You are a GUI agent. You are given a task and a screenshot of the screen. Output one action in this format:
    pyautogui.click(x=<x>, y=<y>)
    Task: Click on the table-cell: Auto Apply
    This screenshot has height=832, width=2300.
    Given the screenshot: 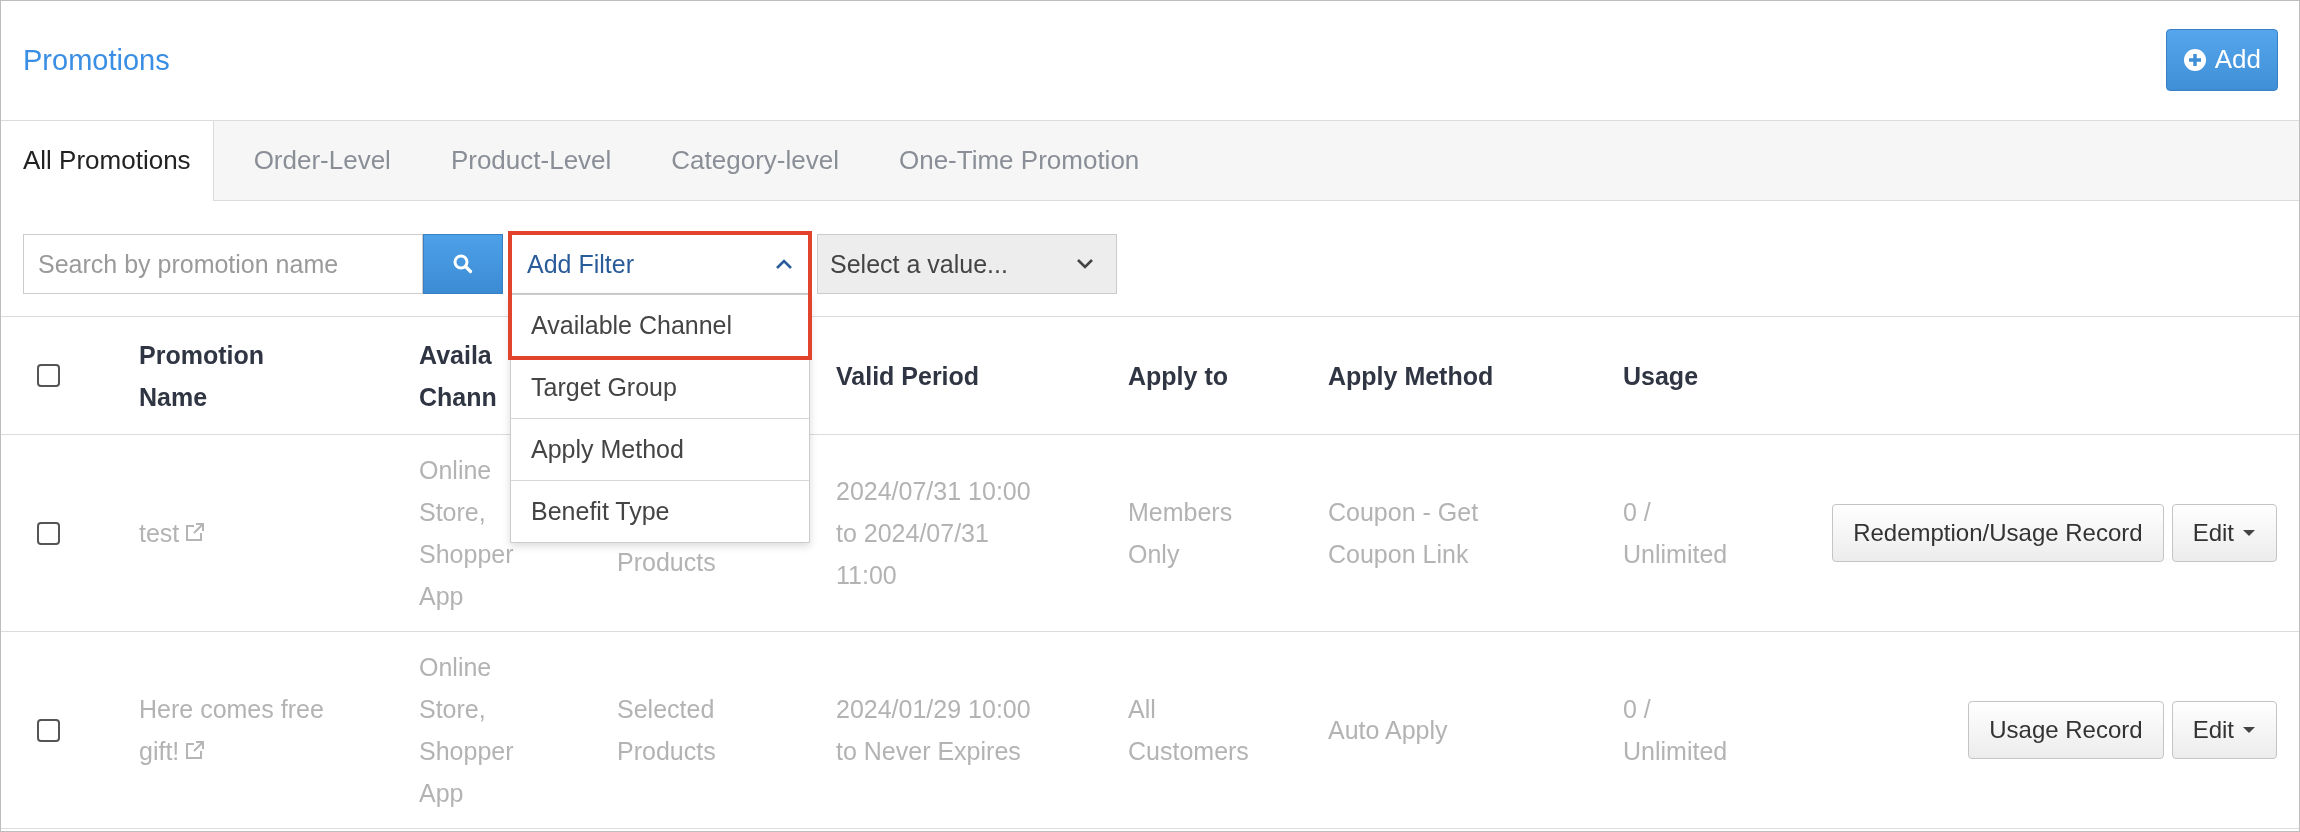 What is the action you would take?
    pyautogui.click(x=1475, y=730)
    